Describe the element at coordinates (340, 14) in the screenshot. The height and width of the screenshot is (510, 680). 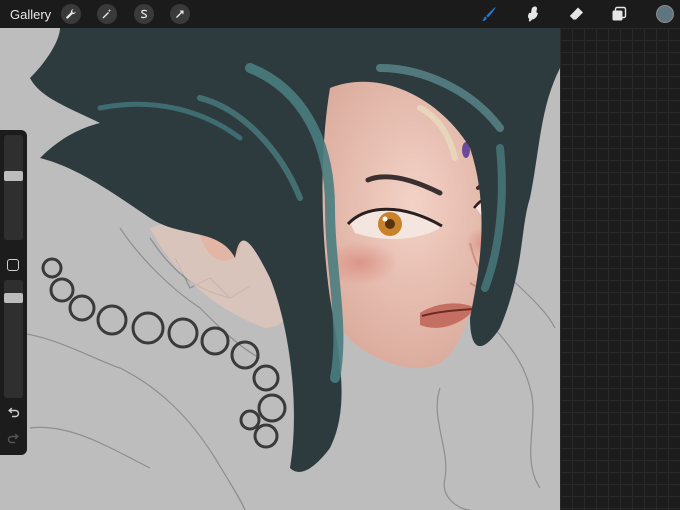
I see `top-toolbar: Gallery` at that location.